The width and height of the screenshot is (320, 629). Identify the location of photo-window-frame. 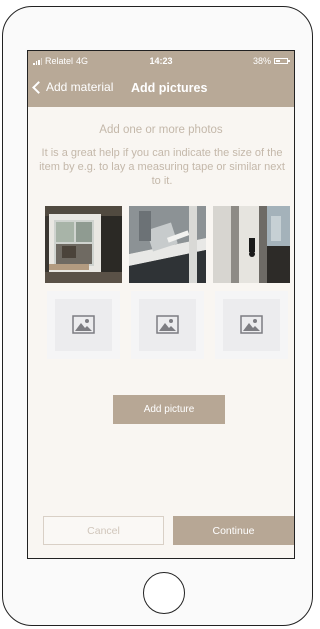
(251, 244).